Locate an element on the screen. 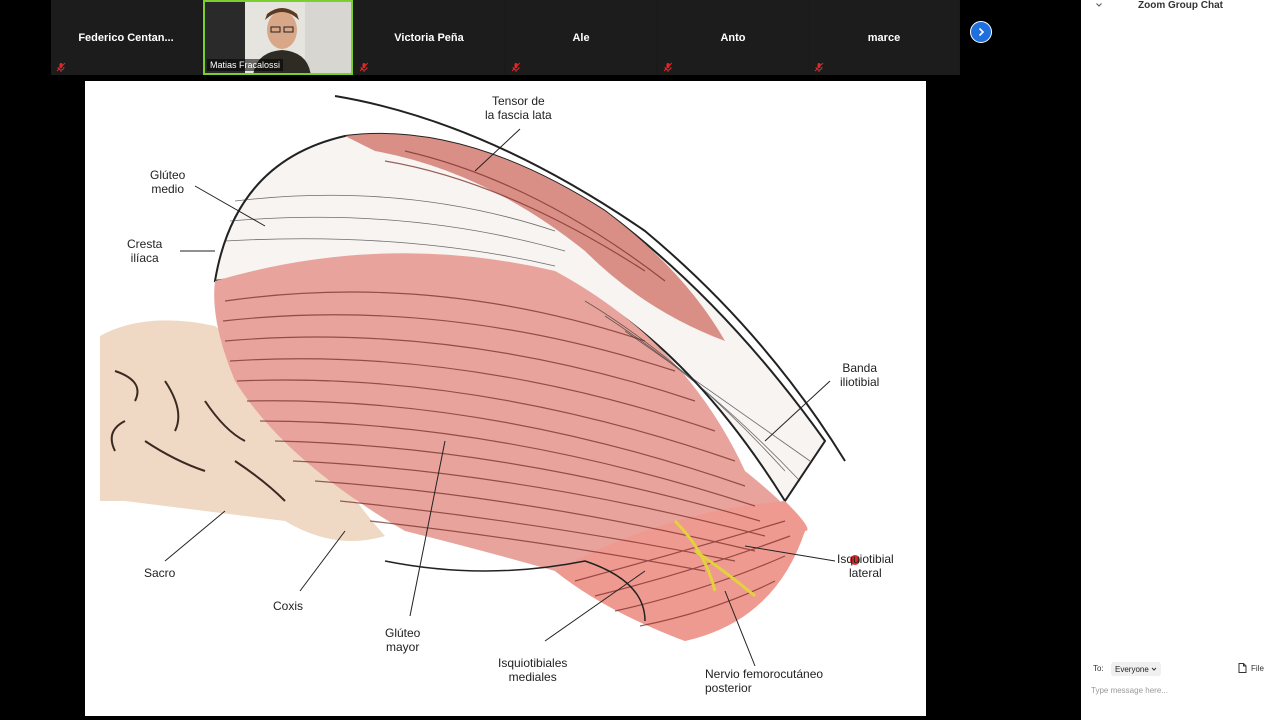 The width and height of the screenshot is (1280, 720). file-button: File is located at coordinates (1251, 668).